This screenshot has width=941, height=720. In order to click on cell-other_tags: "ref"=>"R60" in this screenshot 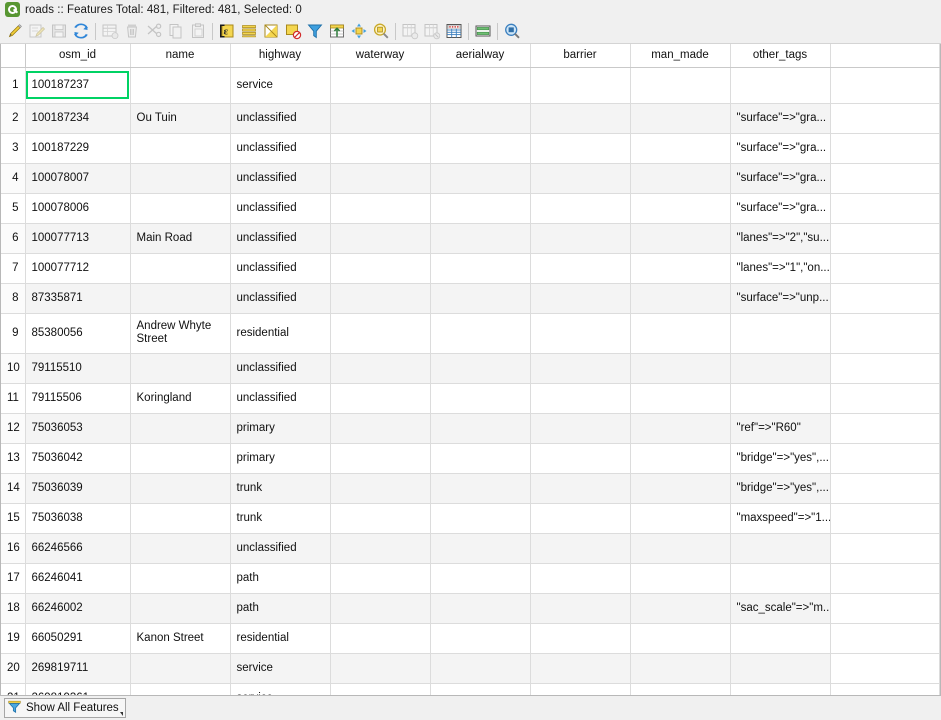, I will do `click(780, 428)`.